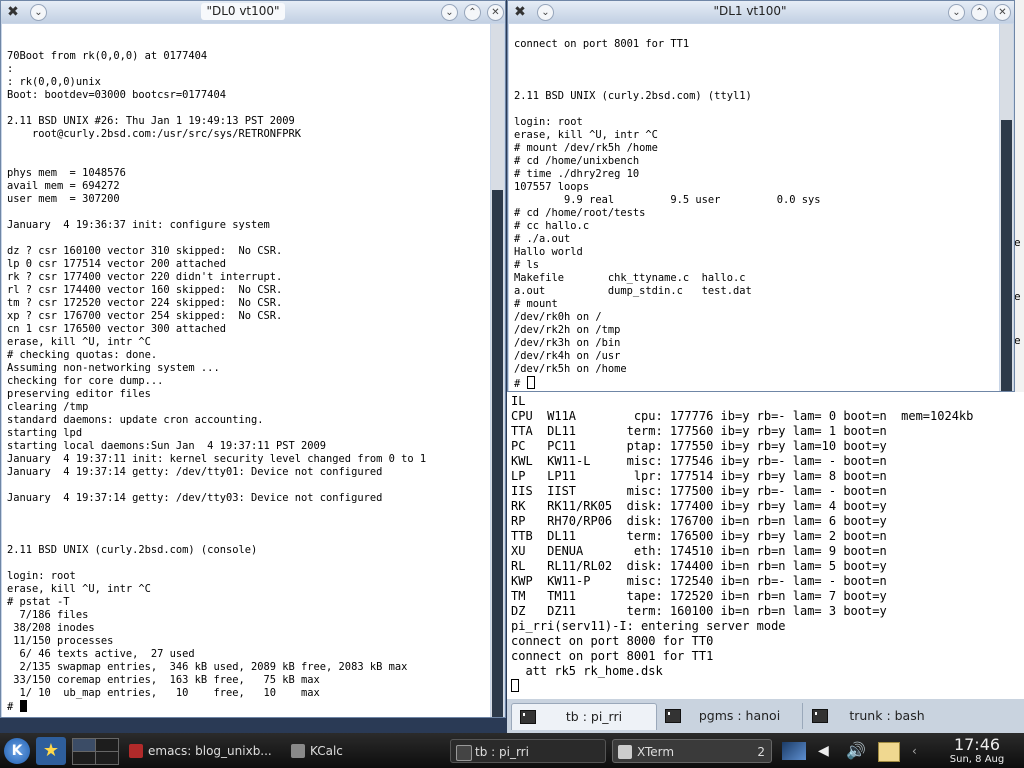  What do you see at coordinates (656, 752) in the screenshot?
I see `task-label: XTerm` at bounding box center [656, 752].